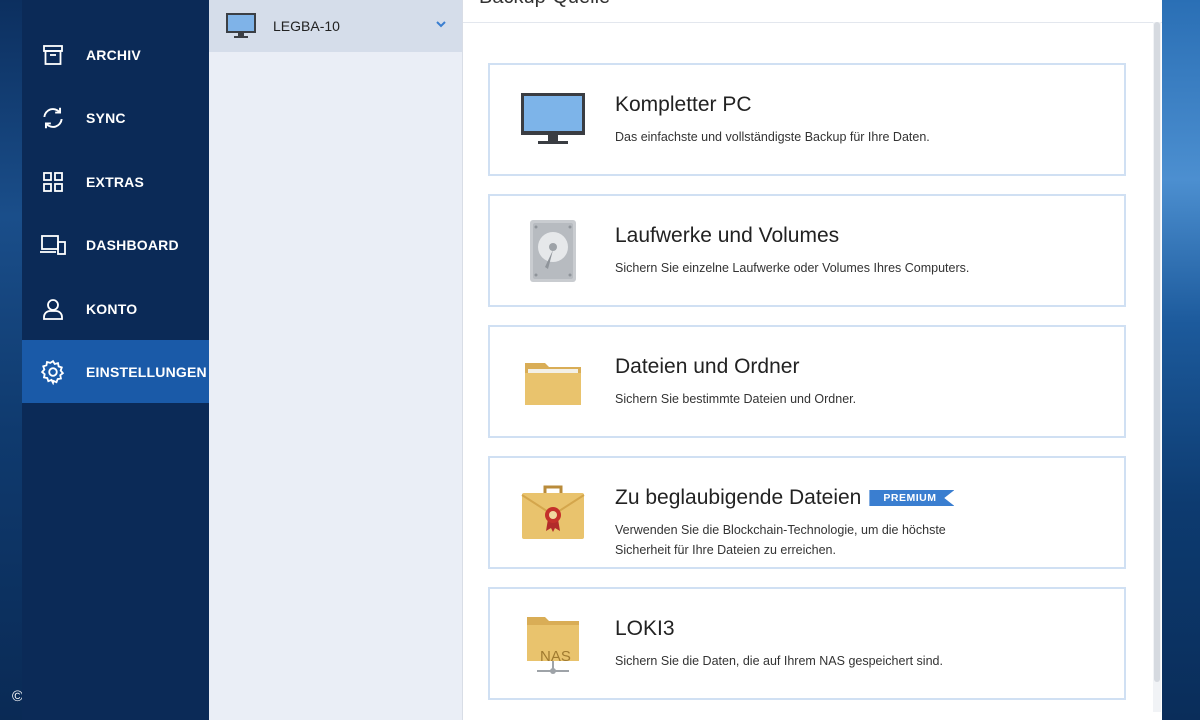 This screenshot has width=1200, height=720. I want to click on sidebar-item-archiv: ARCHIV, so click(115, 54).